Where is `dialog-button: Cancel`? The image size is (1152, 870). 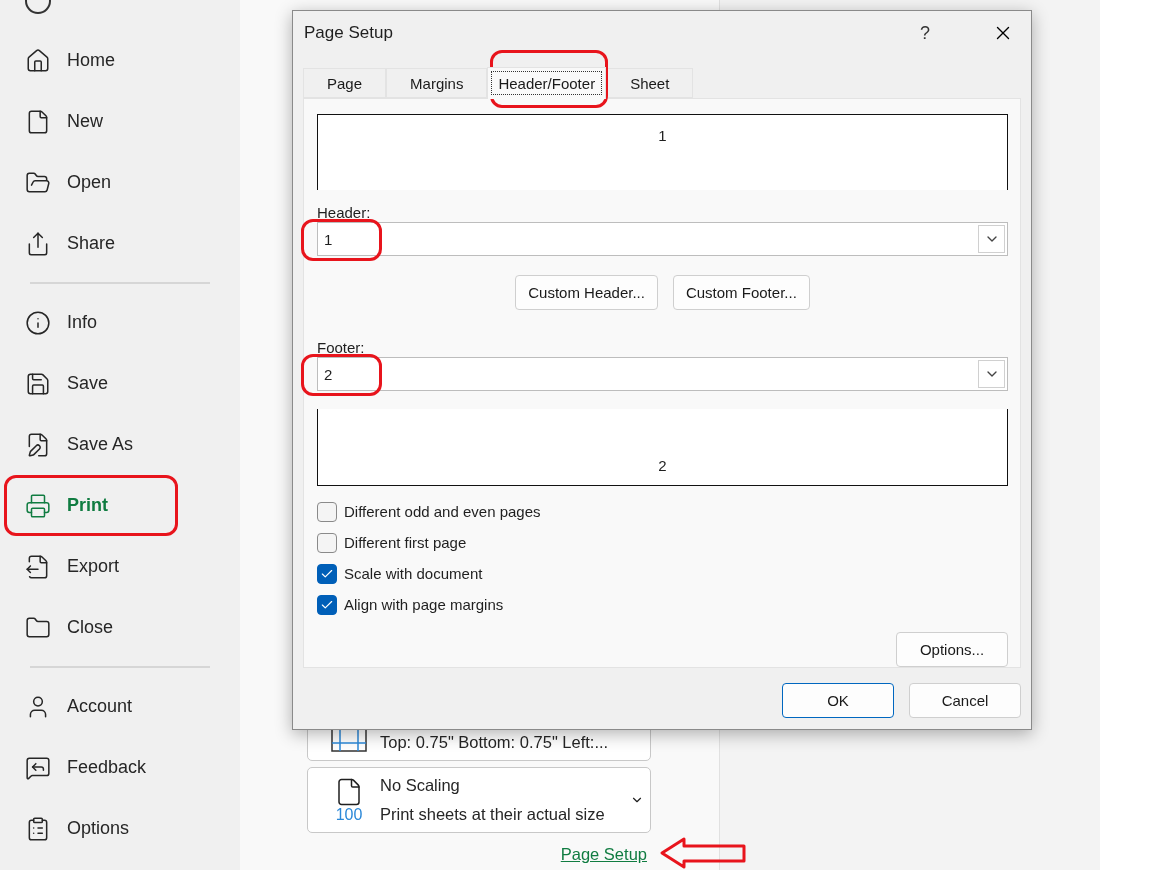
dialog-button: Cancel is located at coordinates (965, 700).